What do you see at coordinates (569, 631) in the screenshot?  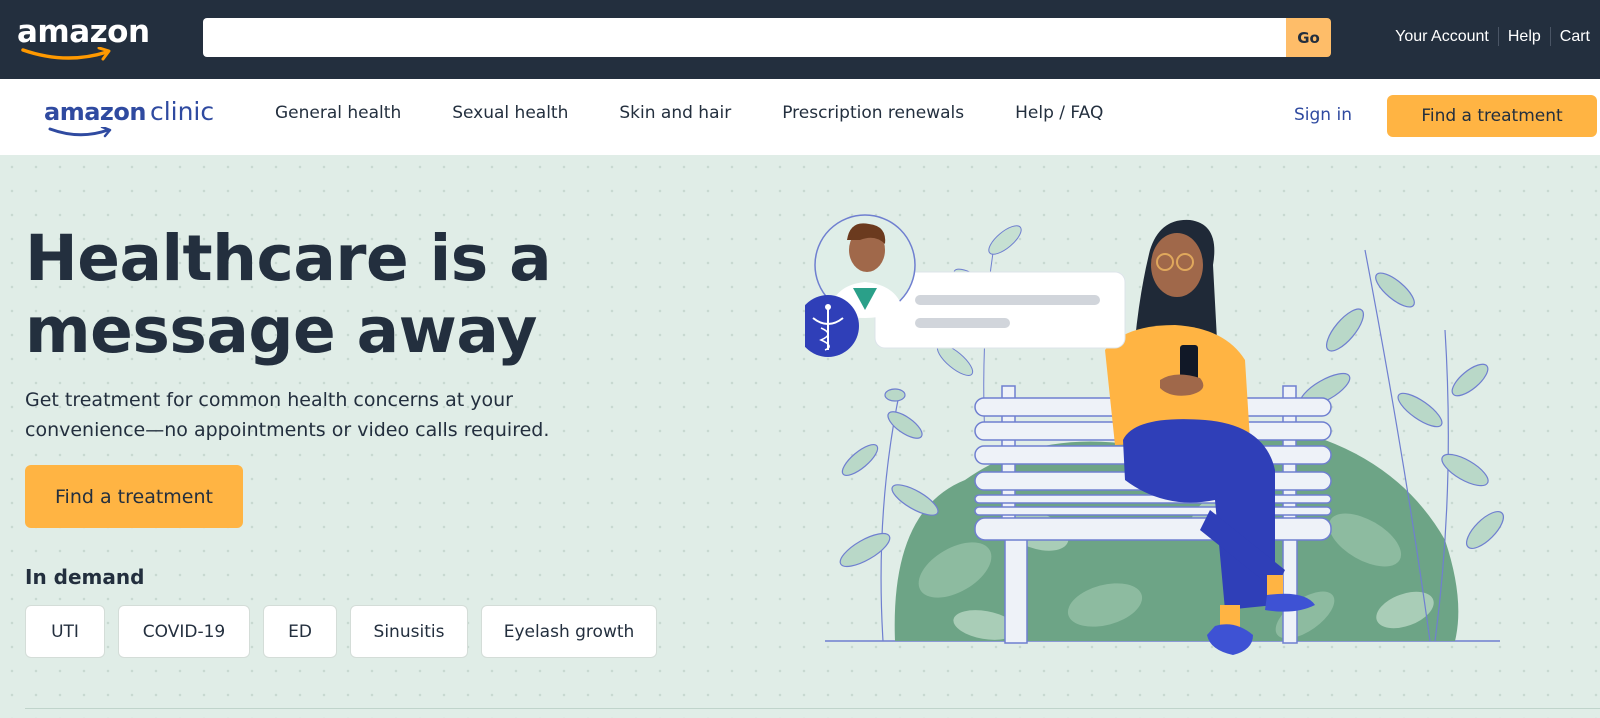 I see `chip-eyelash-growth: Eyelash growth` at bounding box center [569, 631].